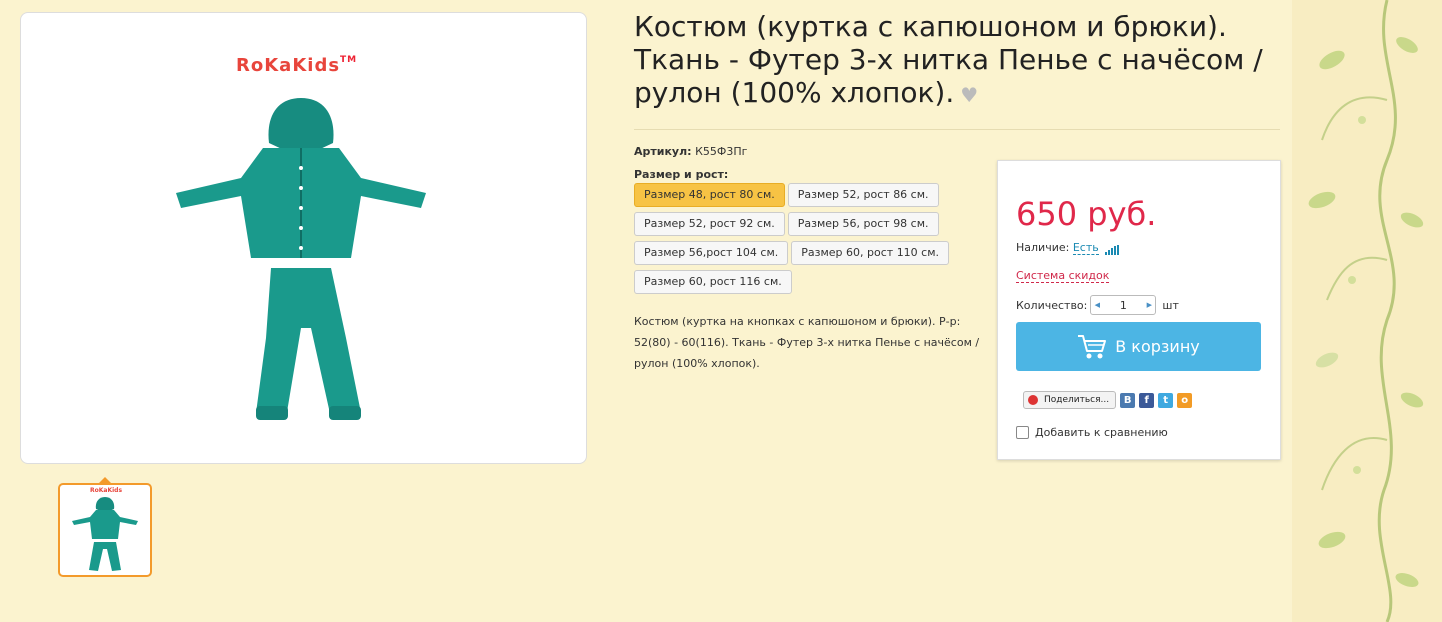 This screenshot has width=1442, height=622. What do you see at coordinates (1185, 400) in the screenshot?
I see `odnoklassniki-icon: o` at bounding box center [1185, 400].